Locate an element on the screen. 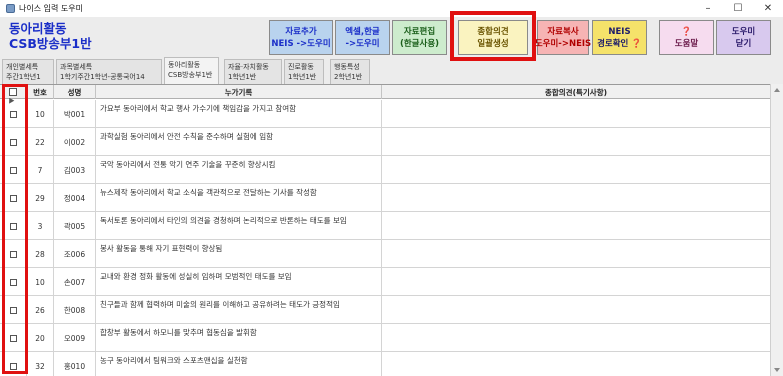  button-label: 닫기 is located at coordinates (743, 43).